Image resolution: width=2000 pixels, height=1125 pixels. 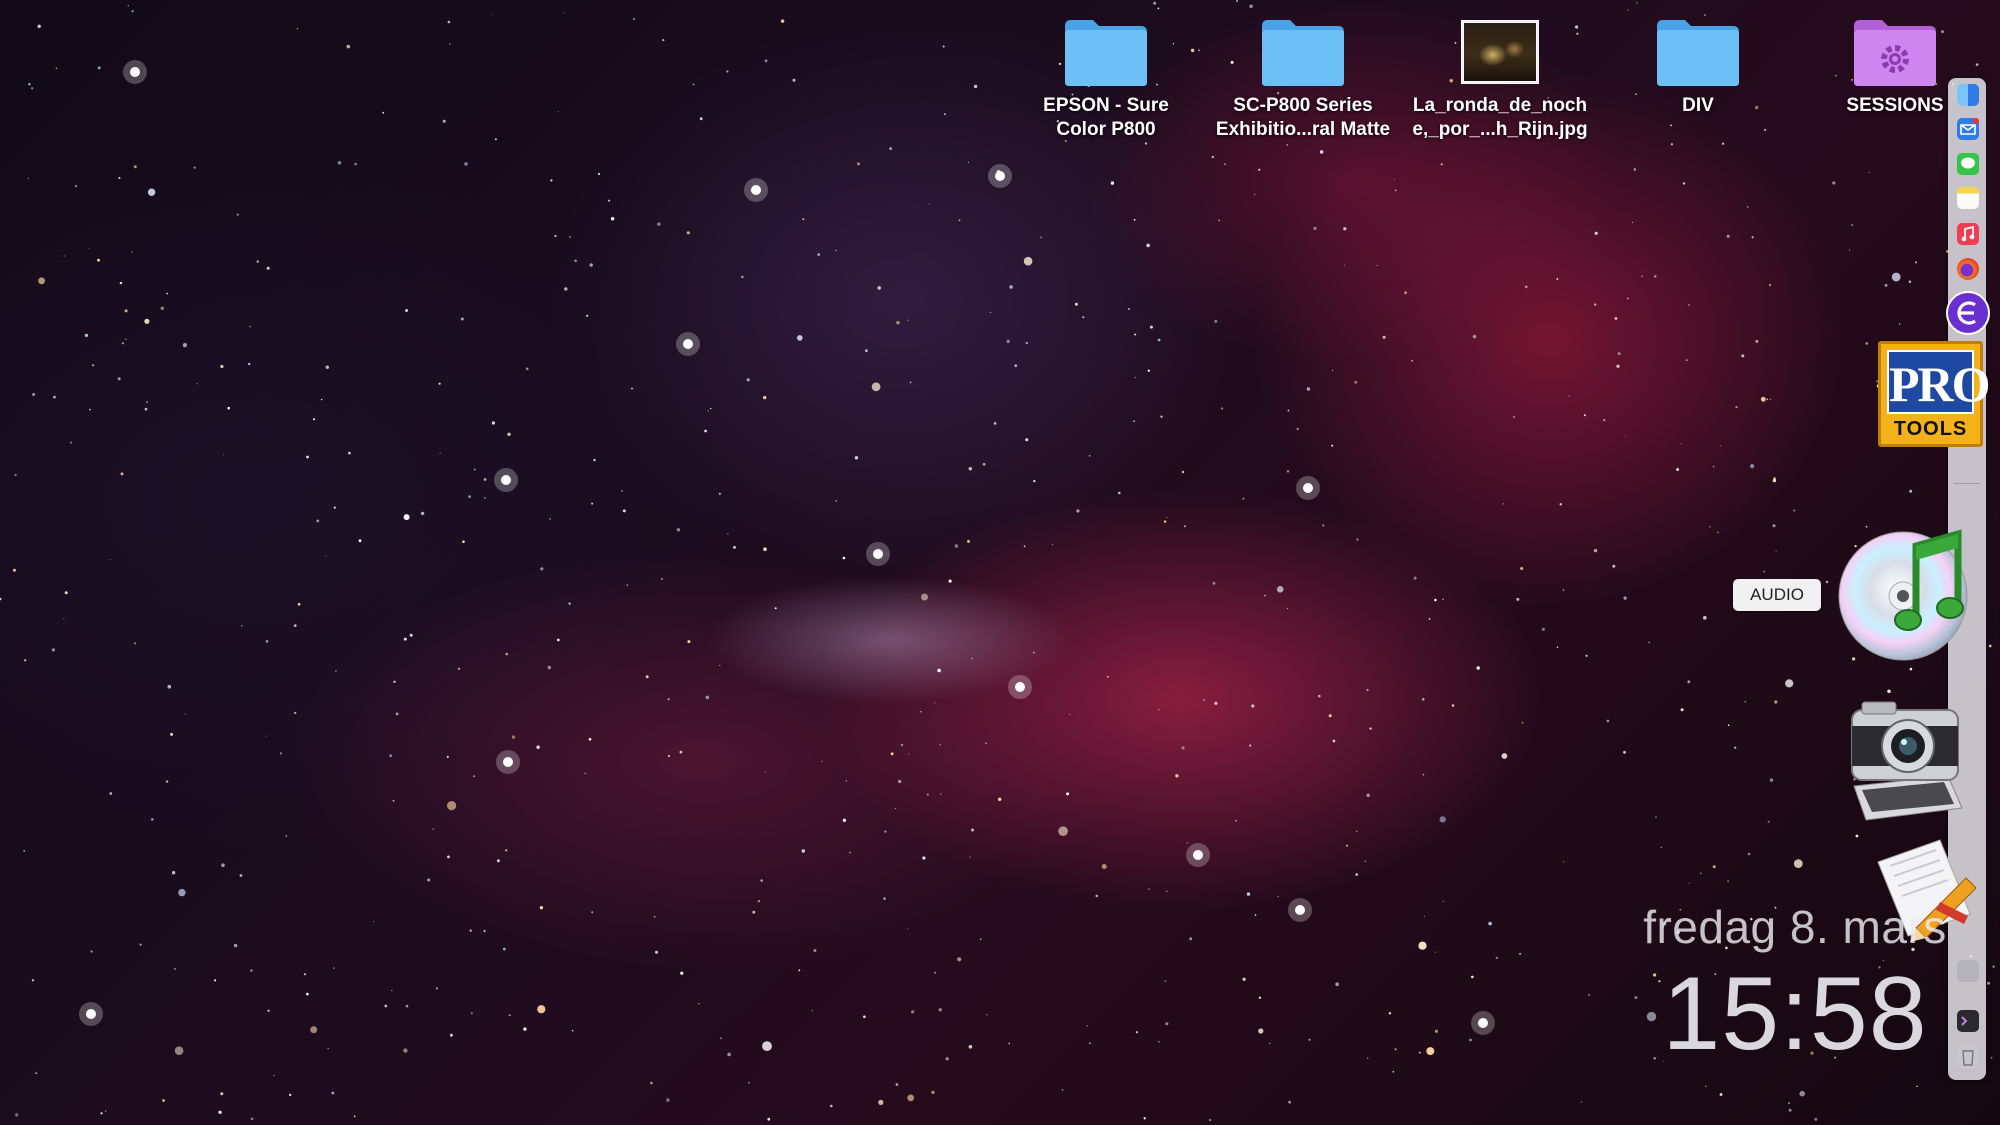 I want to click on dock-item-utility-icon, so click(x=1968, y=971).